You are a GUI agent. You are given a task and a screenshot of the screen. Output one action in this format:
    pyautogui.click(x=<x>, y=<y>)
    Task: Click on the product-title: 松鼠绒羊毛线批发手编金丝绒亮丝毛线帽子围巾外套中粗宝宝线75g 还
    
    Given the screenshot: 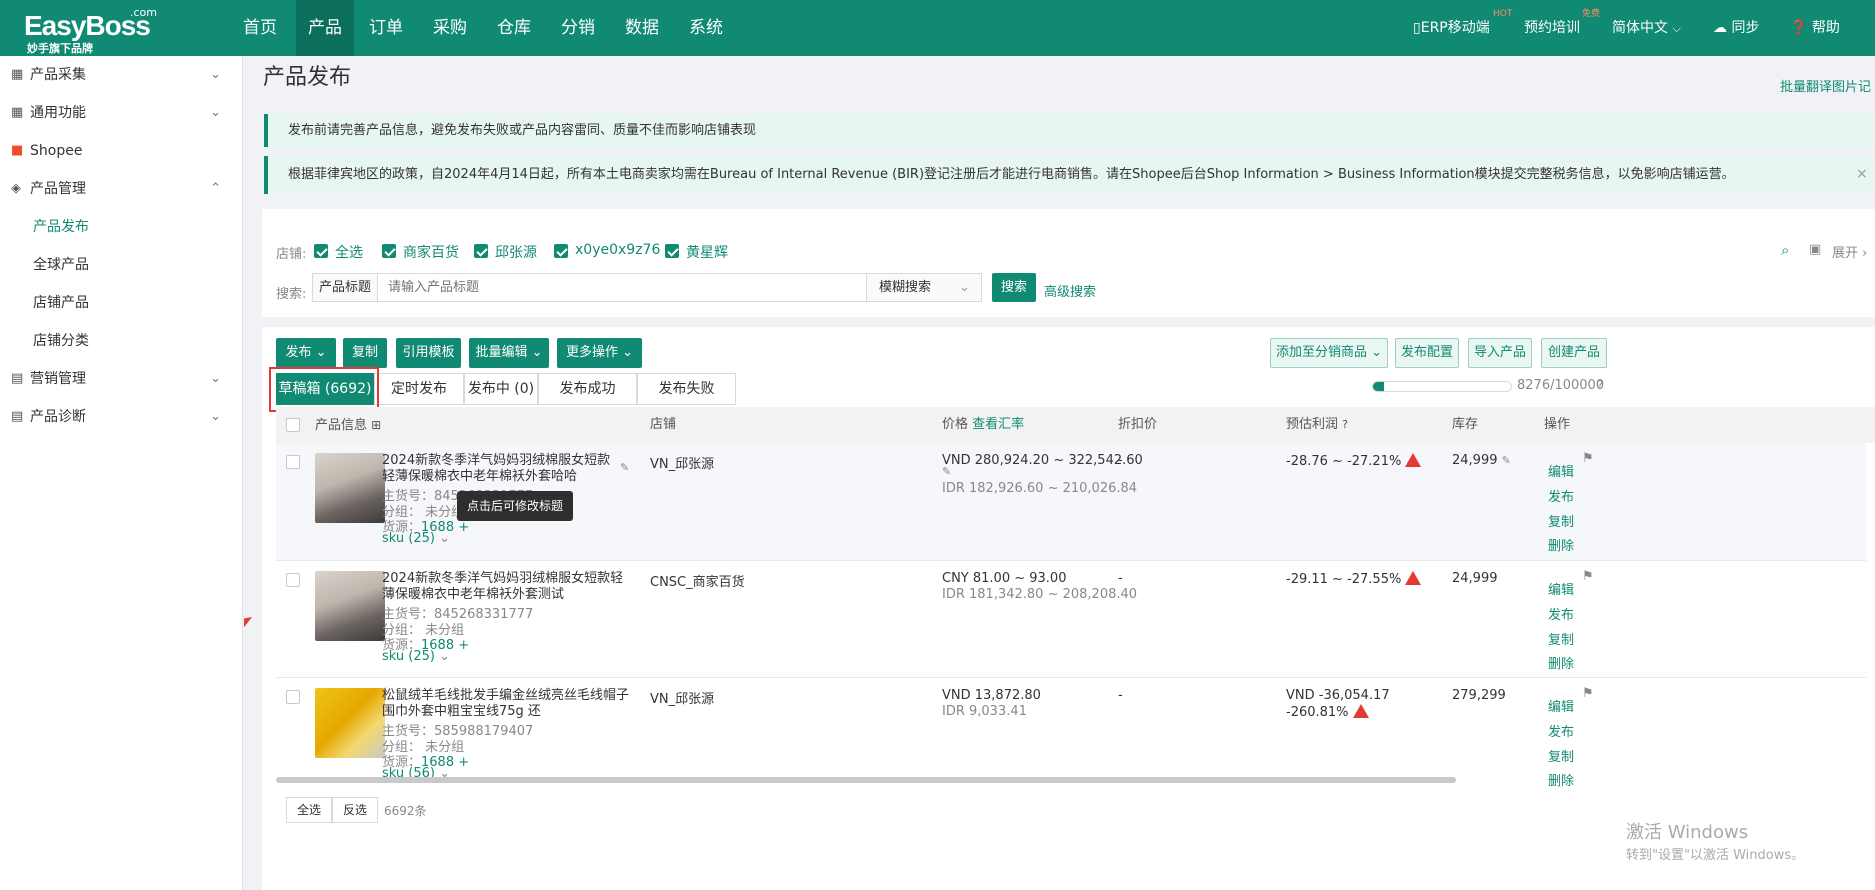 What is the action you would take?
    pyautogui.click(x=507, y=704)
    